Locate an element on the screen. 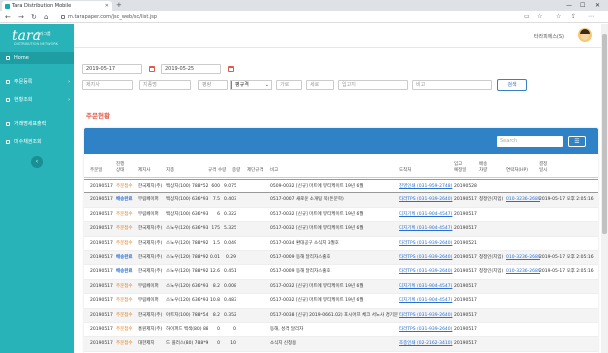  col-header: 연락처(HP) is located at coordinates (517, 171).